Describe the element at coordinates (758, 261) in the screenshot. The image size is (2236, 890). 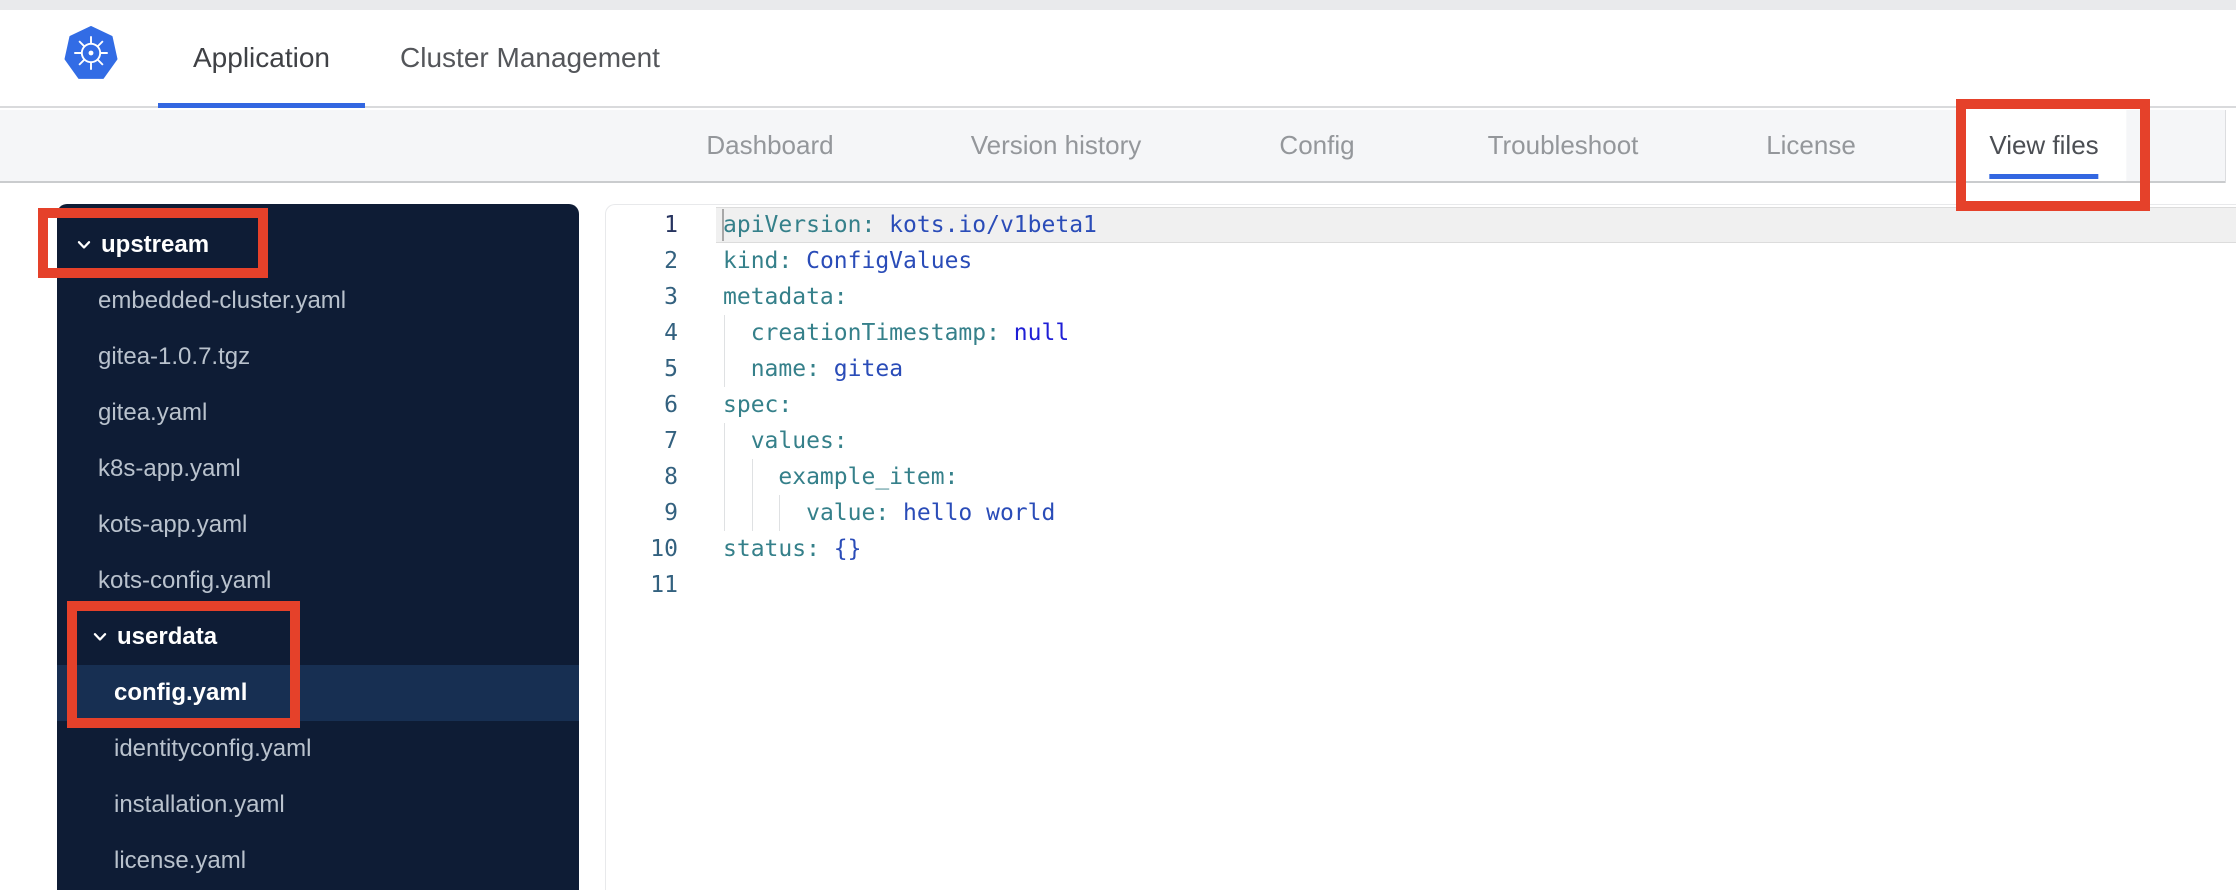
I see `code-token: kind:` at that location.